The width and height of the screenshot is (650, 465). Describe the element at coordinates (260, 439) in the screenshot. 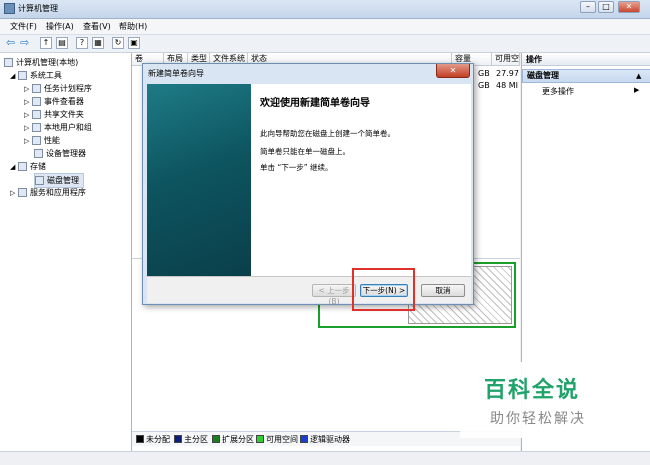

I see `legend-swatch-free-space` at that location.